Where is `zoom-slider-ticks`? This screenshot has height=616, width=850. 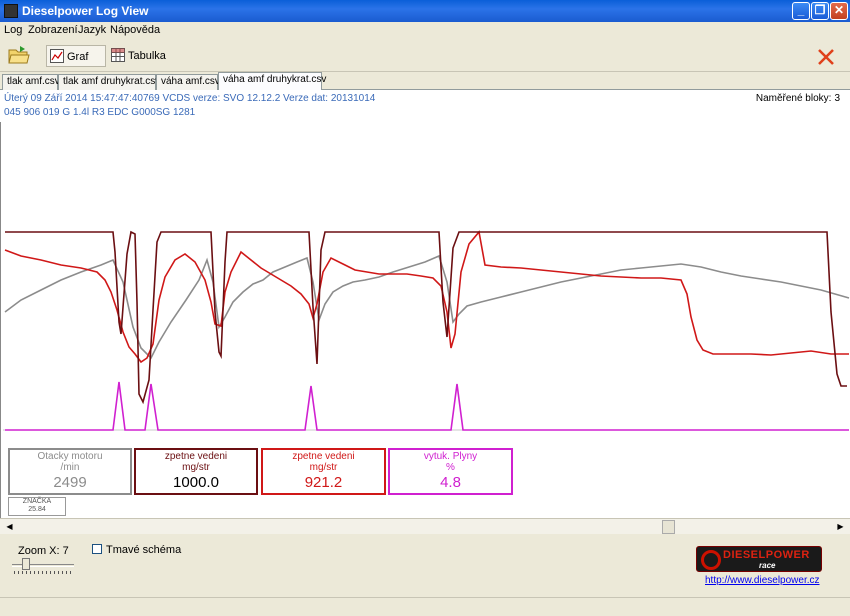
zoom-slider-ticks is located at coordinates (43, 572).